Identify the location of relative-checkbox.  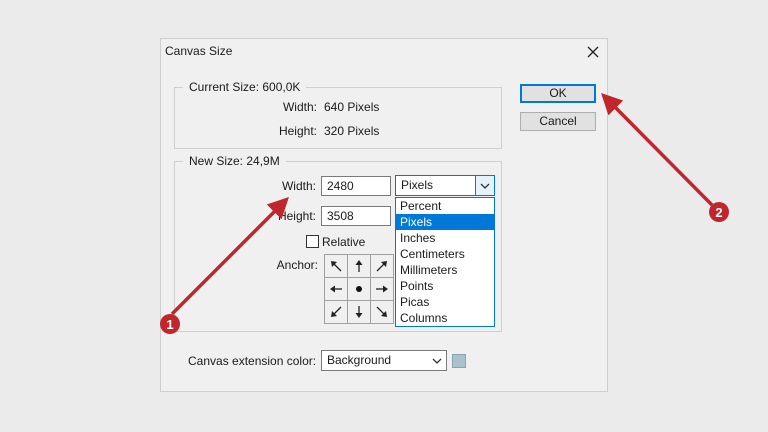
(312, 241).